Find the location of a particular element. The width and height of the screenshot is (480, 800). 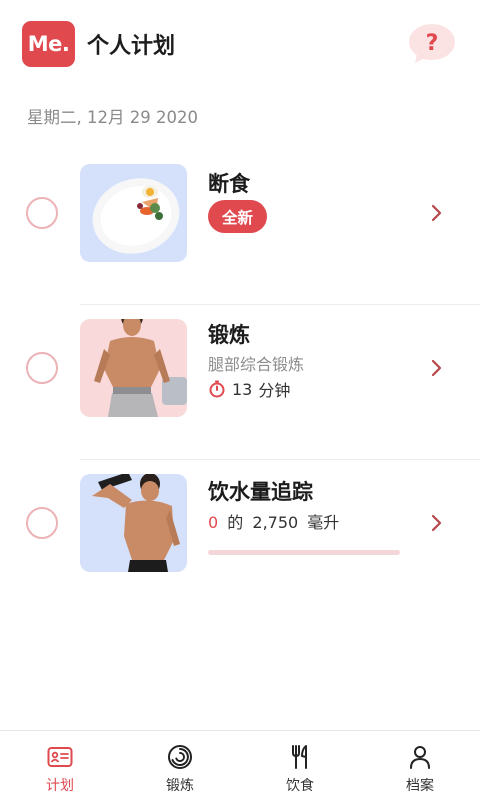

plan-title: 锻炼 is located at coordinates (229, 335).